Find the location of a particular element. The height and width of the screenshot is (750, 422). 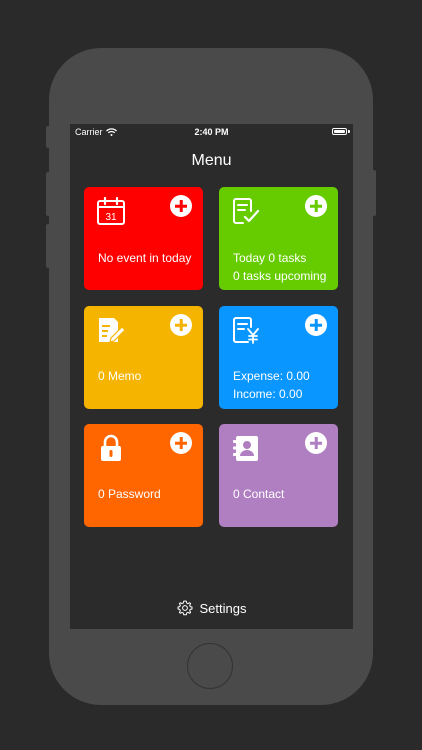

battery-icon is located at coordinates (339, 131).